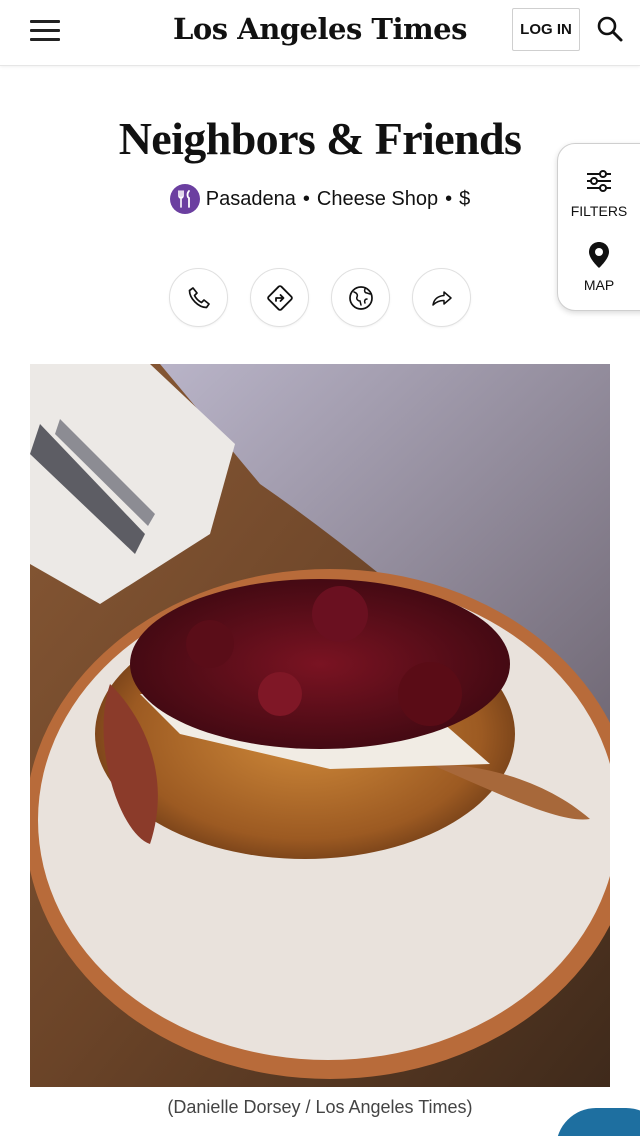  Describe the element at coordinates (377, 198) in the screenshot. I see `place-category: Cheese Shop` at that location.